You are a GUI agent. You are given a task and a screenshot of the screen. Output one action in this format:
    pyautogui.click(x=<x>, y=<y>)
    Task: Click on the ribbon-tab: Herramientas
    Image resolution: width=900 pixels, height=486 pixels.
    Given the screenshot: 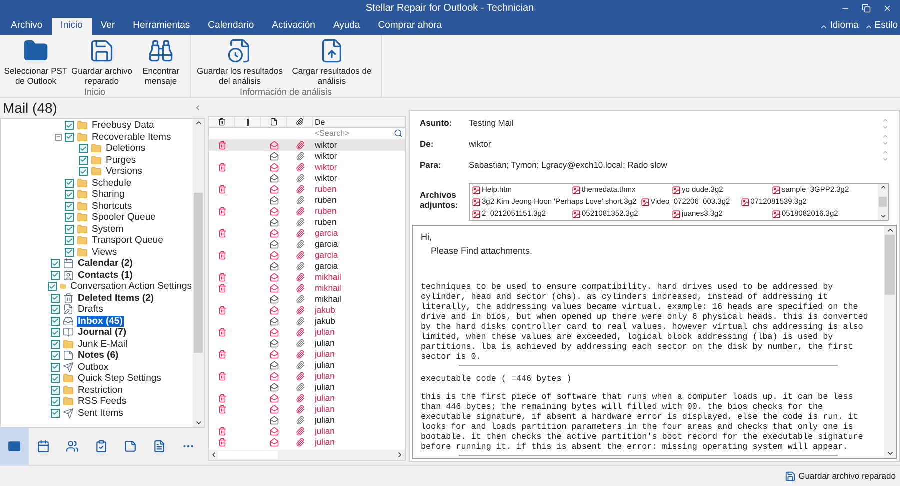 What is the action you would take?
    pyautogui.click(x=162, y=26)
    